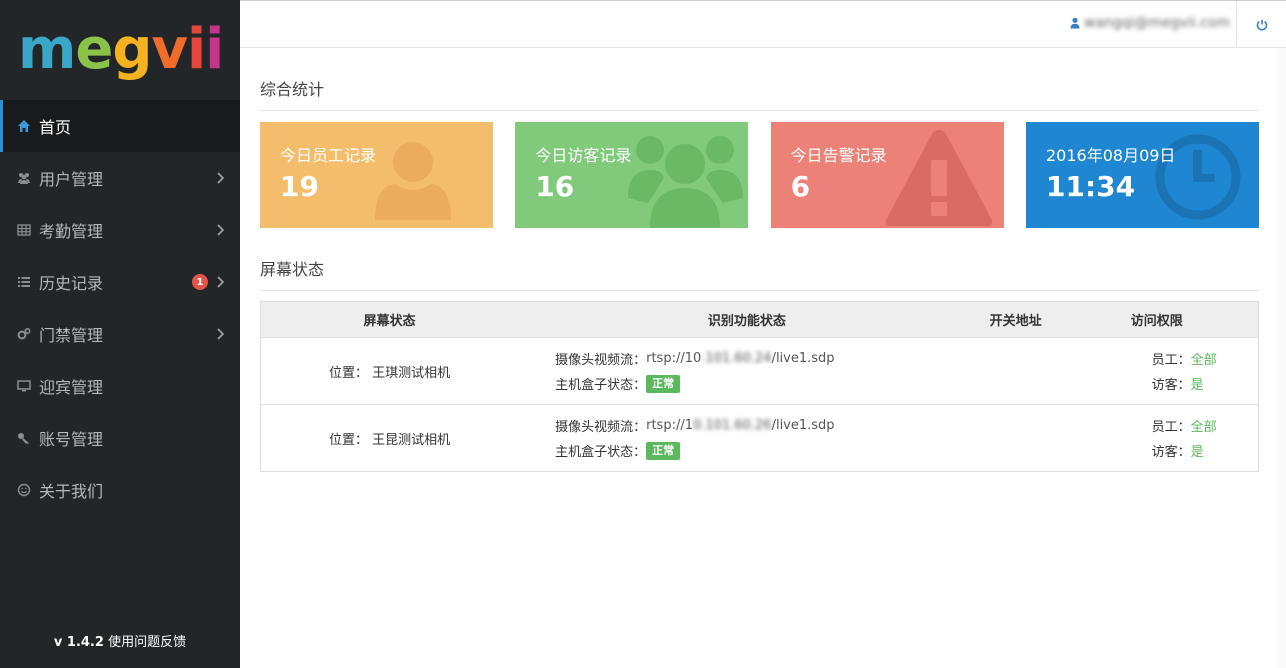 The height and width of the screenshot is (668, 1286). What do you see at coordinates (583, 155) in the screenshot?
I see `card-label: 今日访客记录` at bounding box center [583, 155].